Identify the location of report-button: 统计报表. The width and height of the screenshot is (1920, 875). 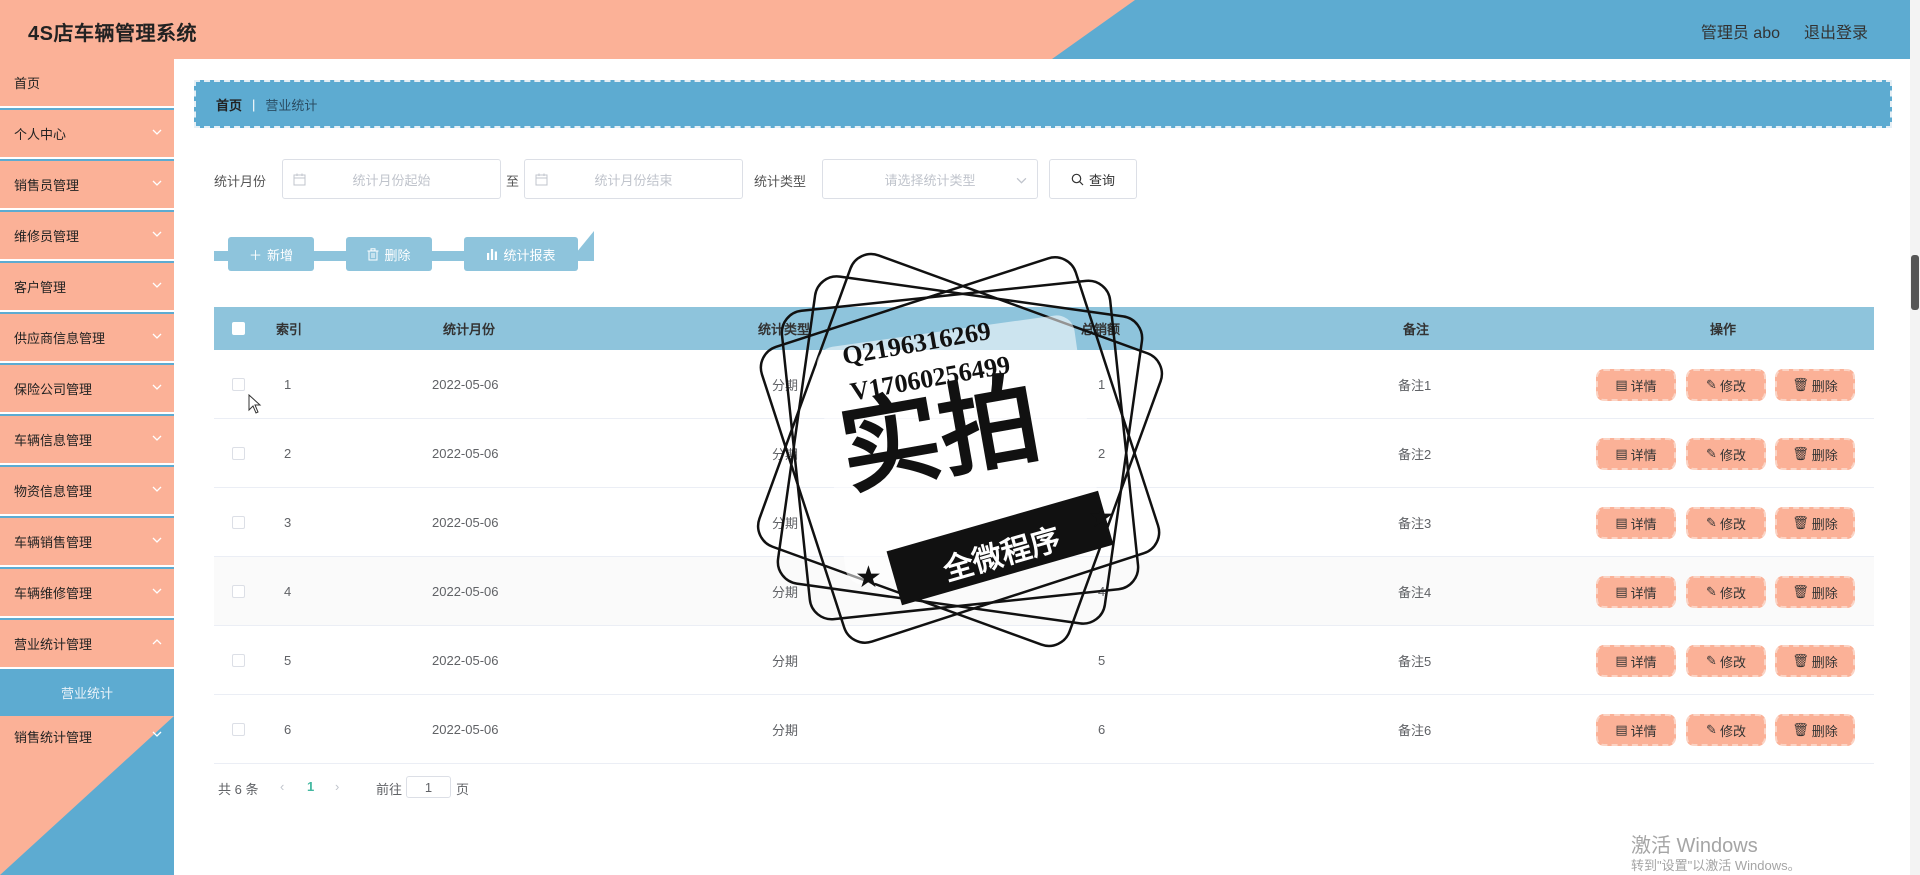
(521, 254).